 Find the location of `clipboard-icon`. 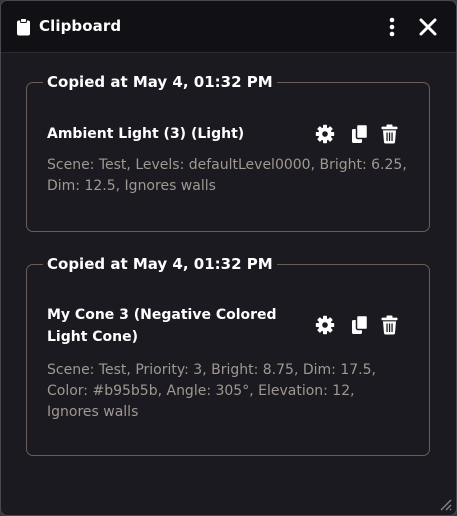

clipboard-icon is located at coordinates (23, 27).